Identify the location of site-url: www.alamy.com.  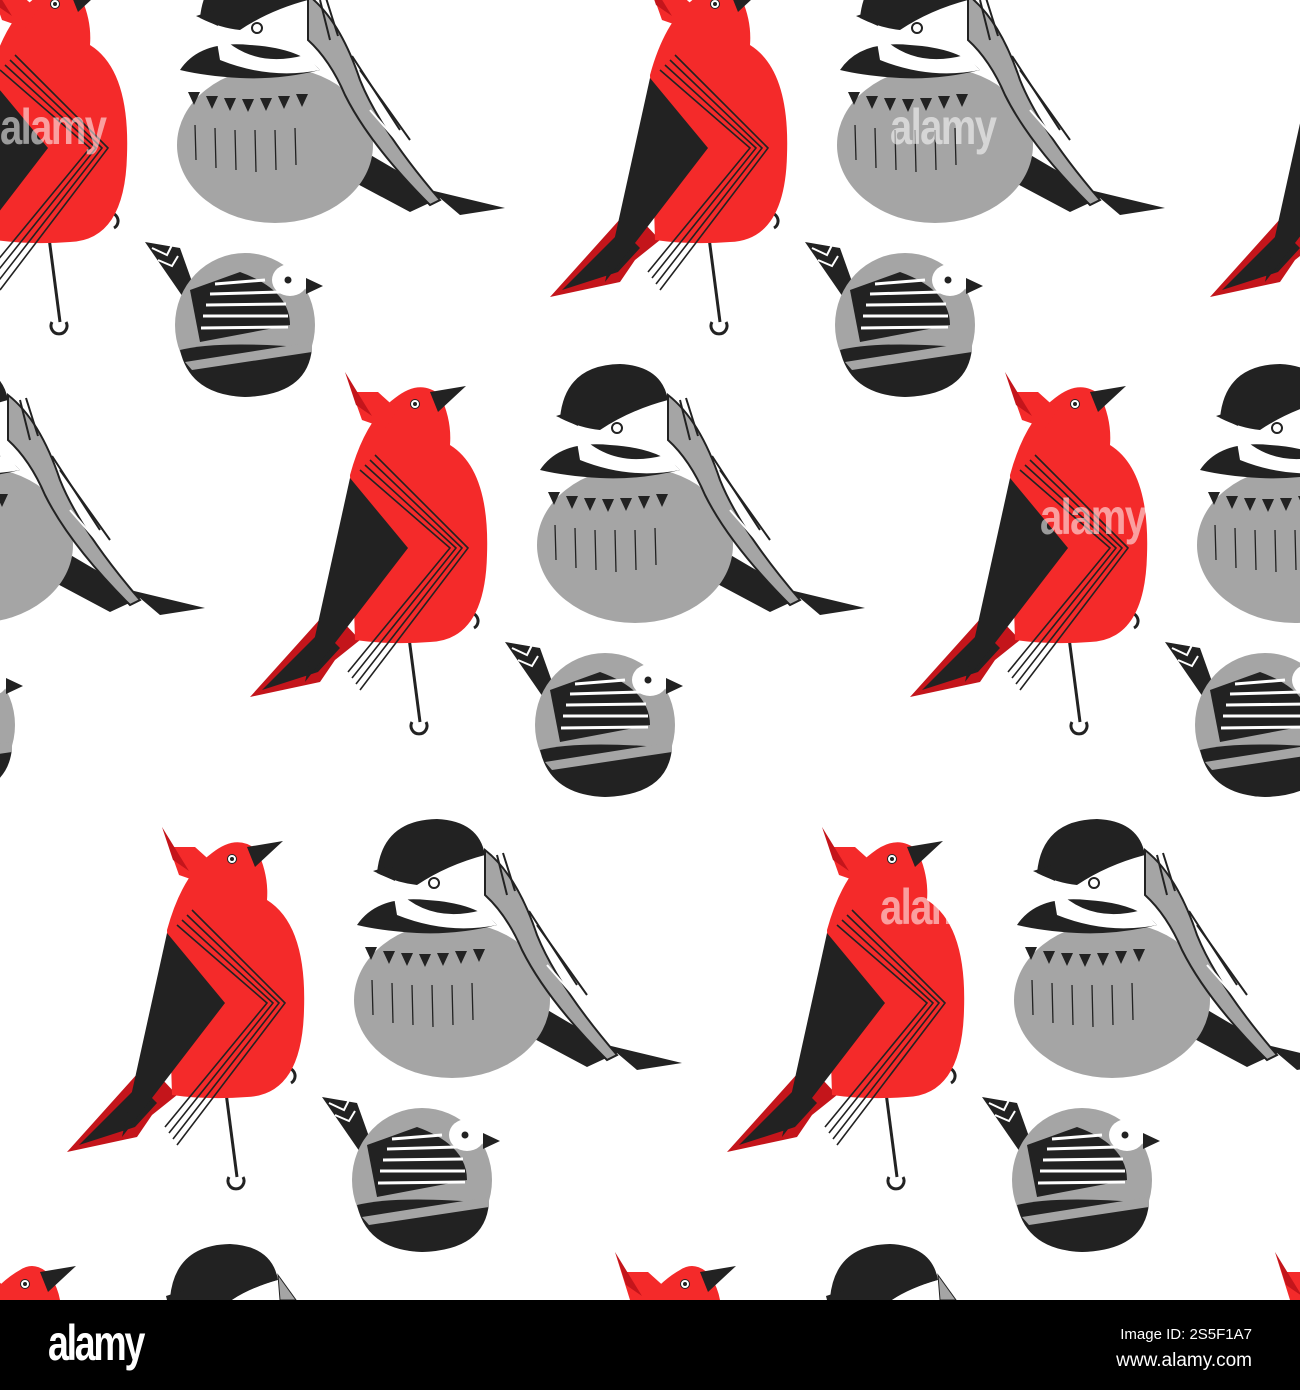
(1184, 1360).